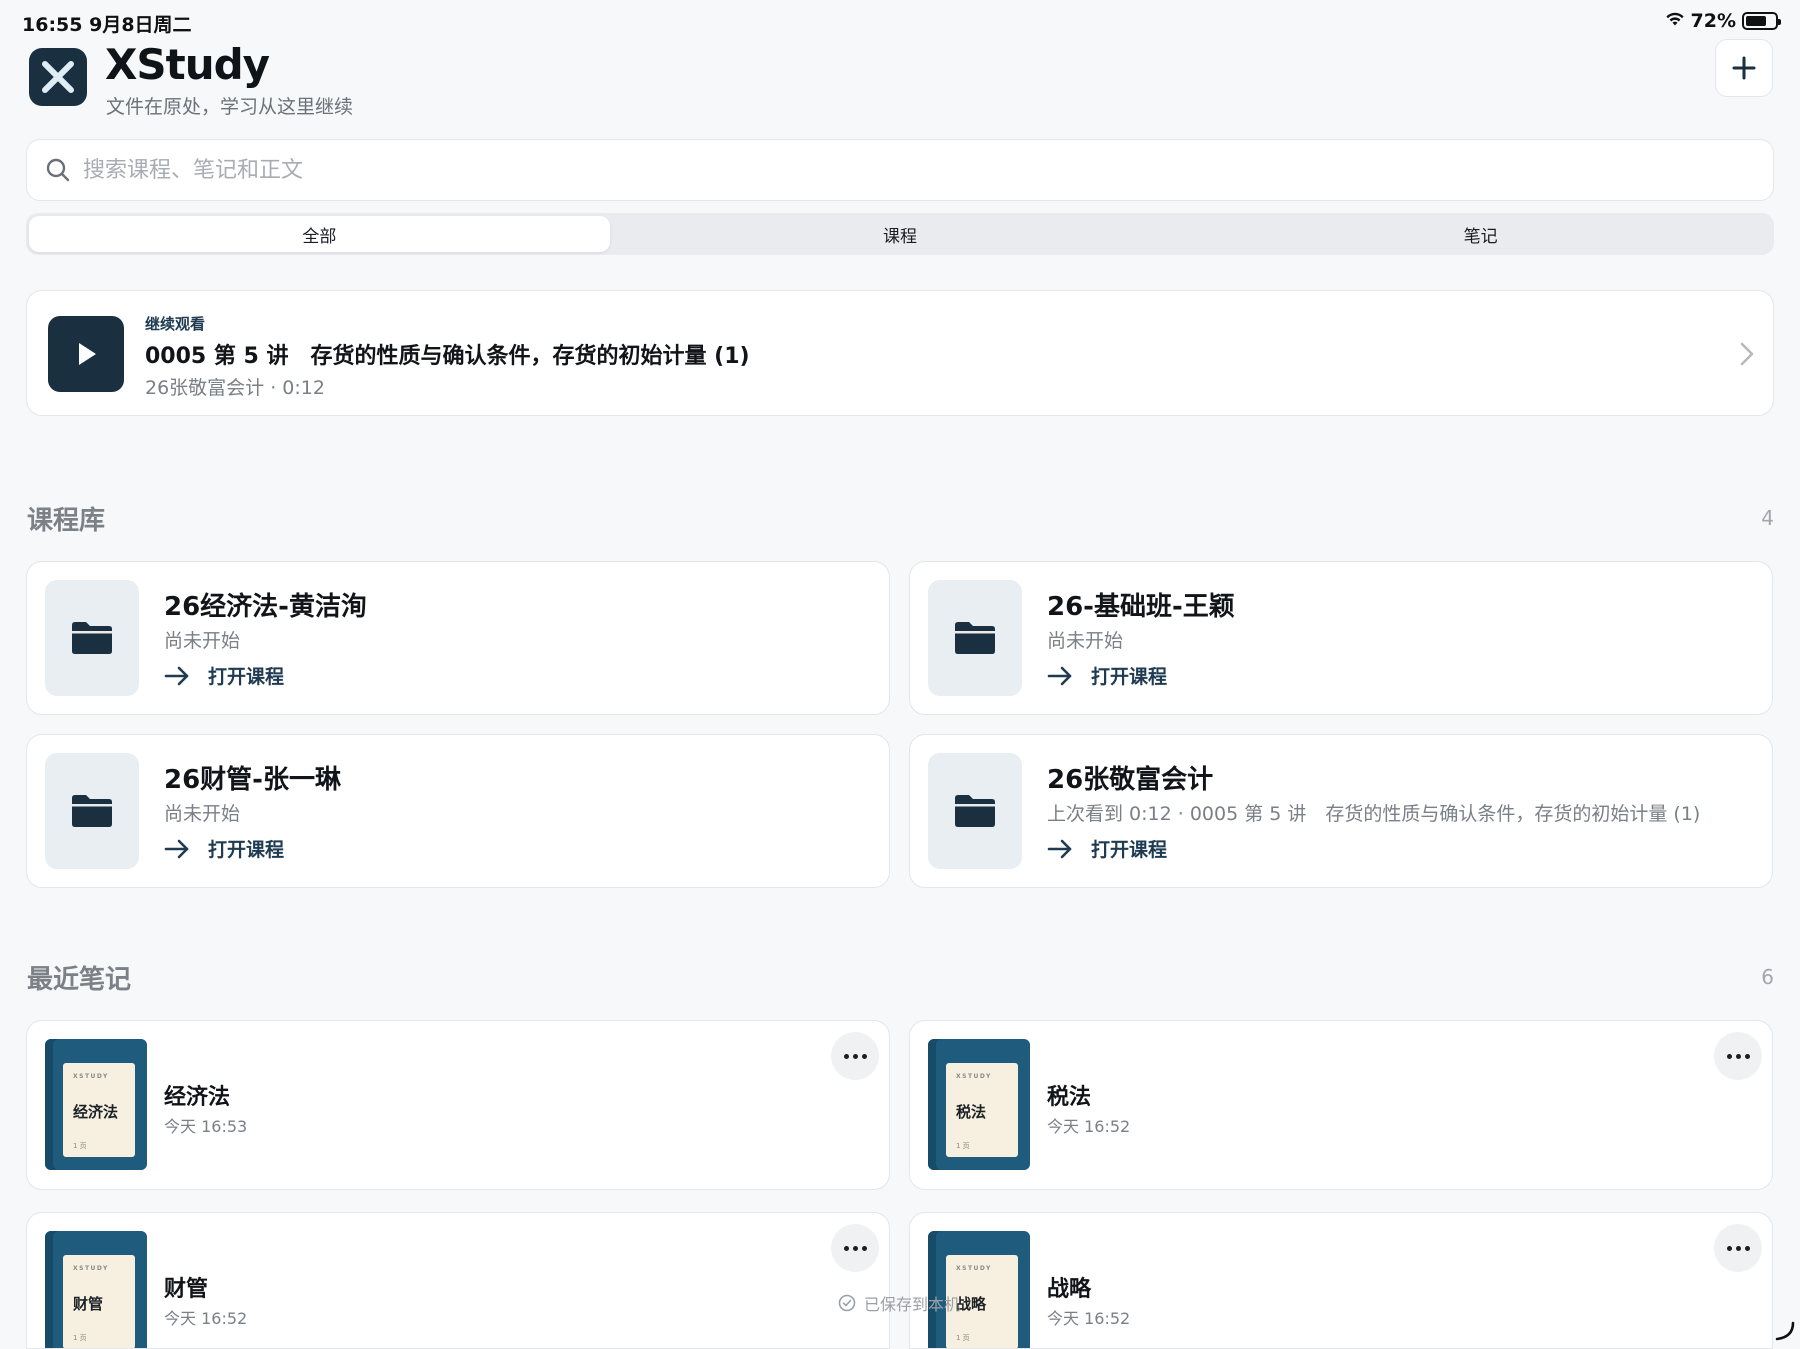 The width and height of the screenshot is (1800, 1349). I want to click on notes-section-title: 最近笔记, so click(79, 980).